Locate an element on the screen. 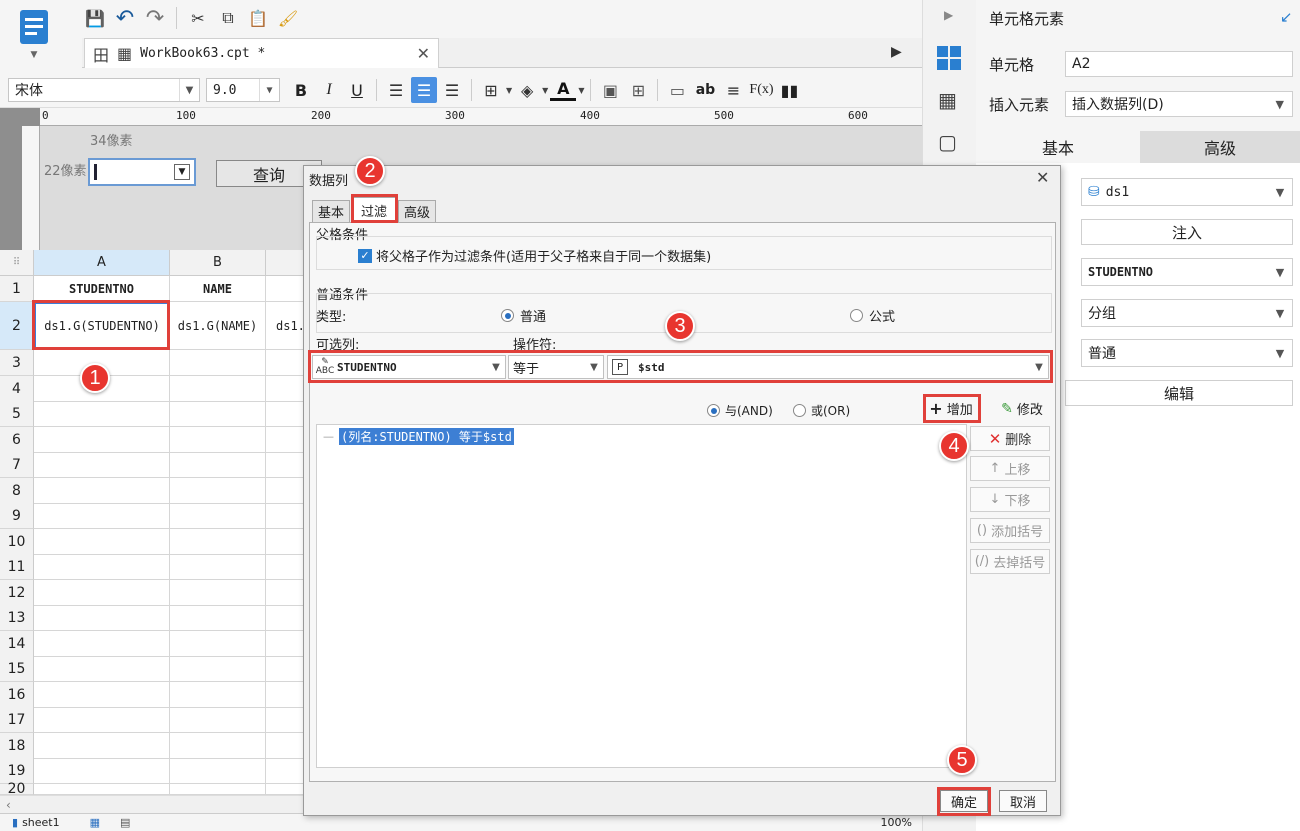 This screenshot has width=1300, height=831. row-header: 16 is located at coordinates (17, 695).